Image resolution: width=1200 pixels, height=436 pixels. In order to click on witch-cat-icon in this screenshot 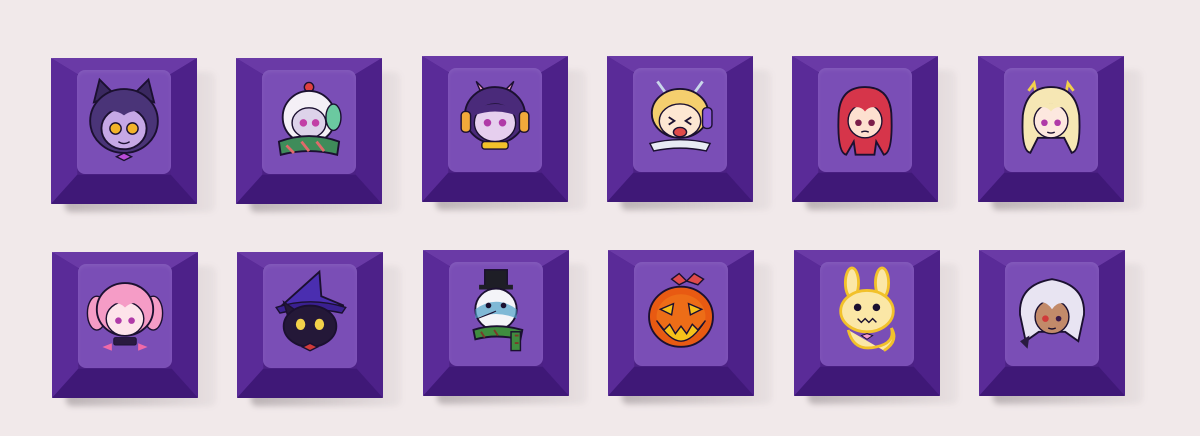, I will do `click(311, 310)`.